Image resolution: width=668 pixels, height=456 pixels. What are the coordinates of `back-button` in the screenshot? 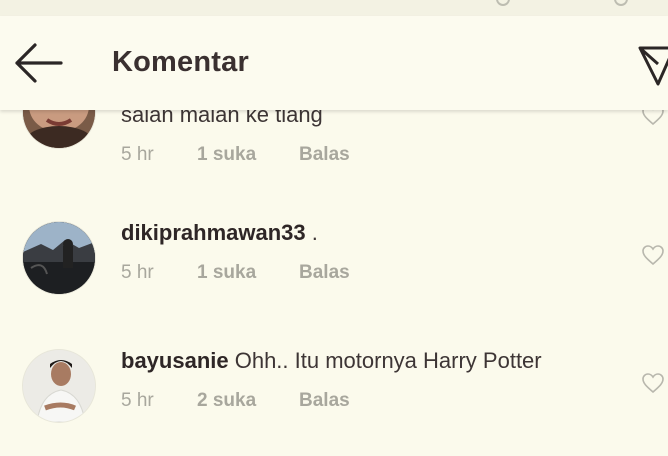 It's located at (38, 63).